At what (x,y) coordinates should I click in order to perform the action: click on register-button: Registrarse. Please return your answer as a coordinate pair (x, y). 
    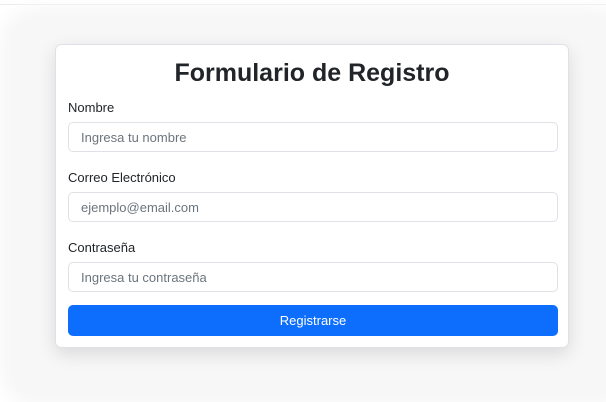
    Looking at the image, I should click on (313, 320).